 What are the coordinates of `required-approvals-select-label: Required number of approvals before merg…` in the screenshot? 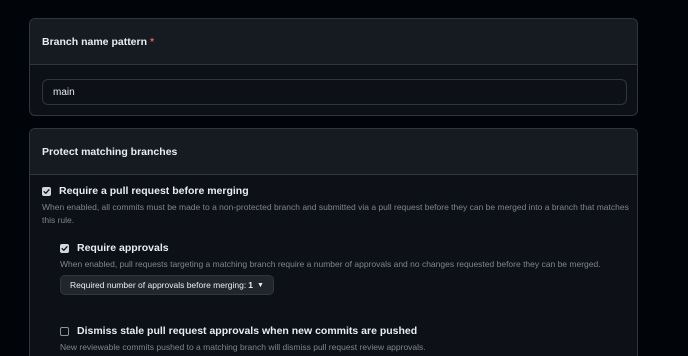 It's located at (158, 285).